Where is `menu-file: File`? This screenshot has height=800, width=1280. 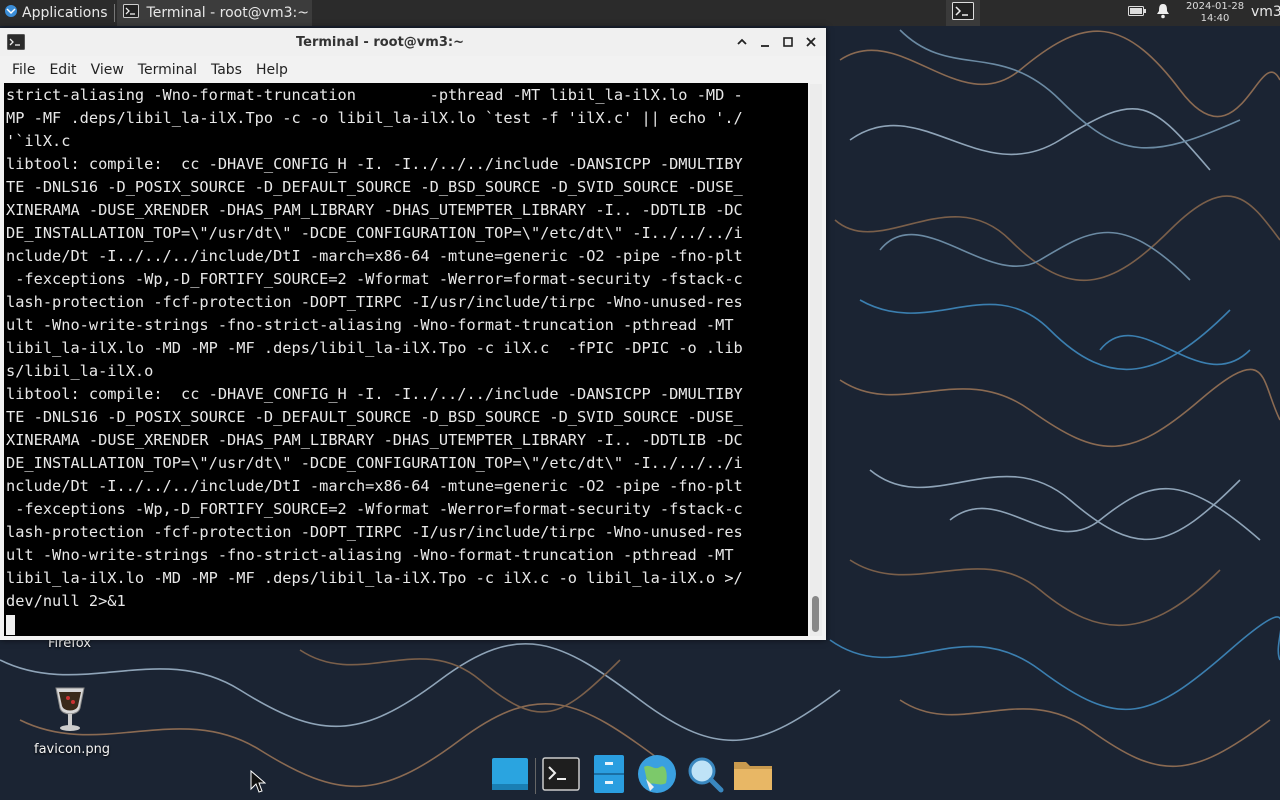
menu-file: File is located at coordinates (23, 70).